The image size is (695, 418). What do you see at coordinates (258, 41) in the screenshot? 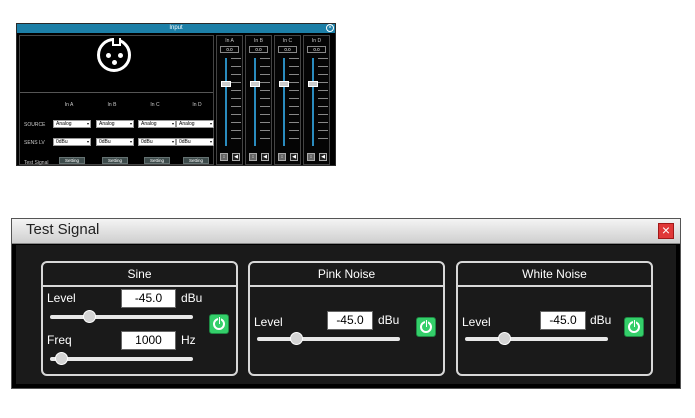
I see `strip-name: In B` at bounding box center [258, 41].